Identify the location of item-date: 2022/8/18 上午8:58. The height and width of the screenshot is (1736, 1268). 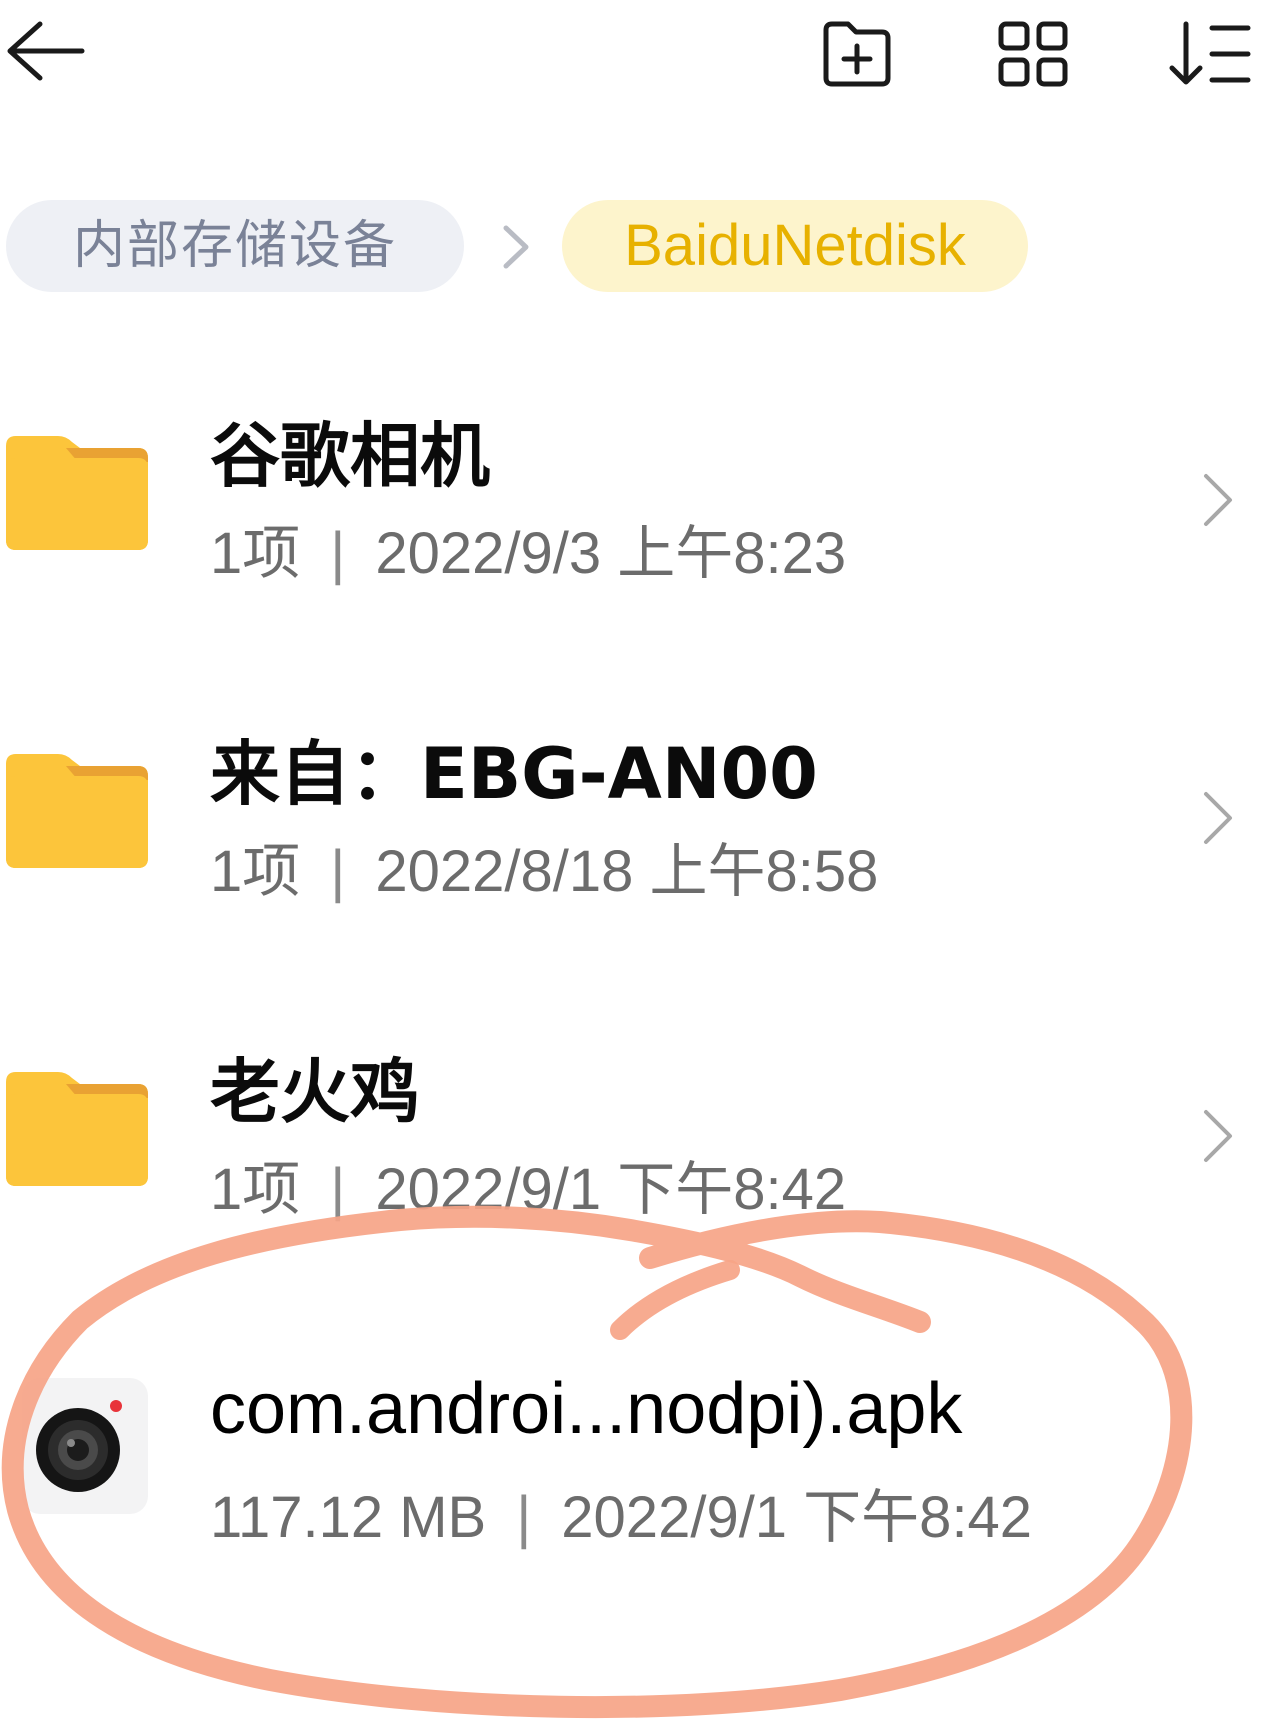
(627, 871).